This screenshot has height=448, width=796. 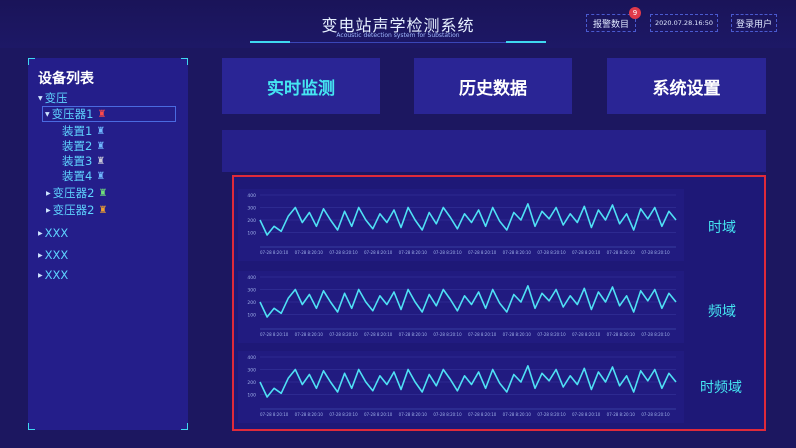 I want to click on tree-node-label: 变压, so click(x=56, y=98).